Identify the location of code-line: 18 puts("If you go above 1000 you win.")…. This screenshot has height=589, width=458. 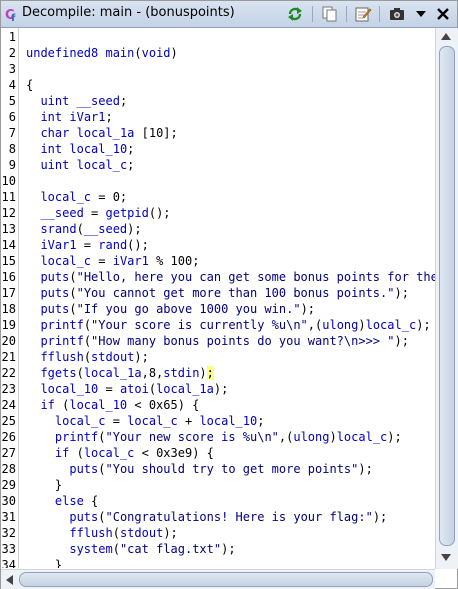
(218, 309).